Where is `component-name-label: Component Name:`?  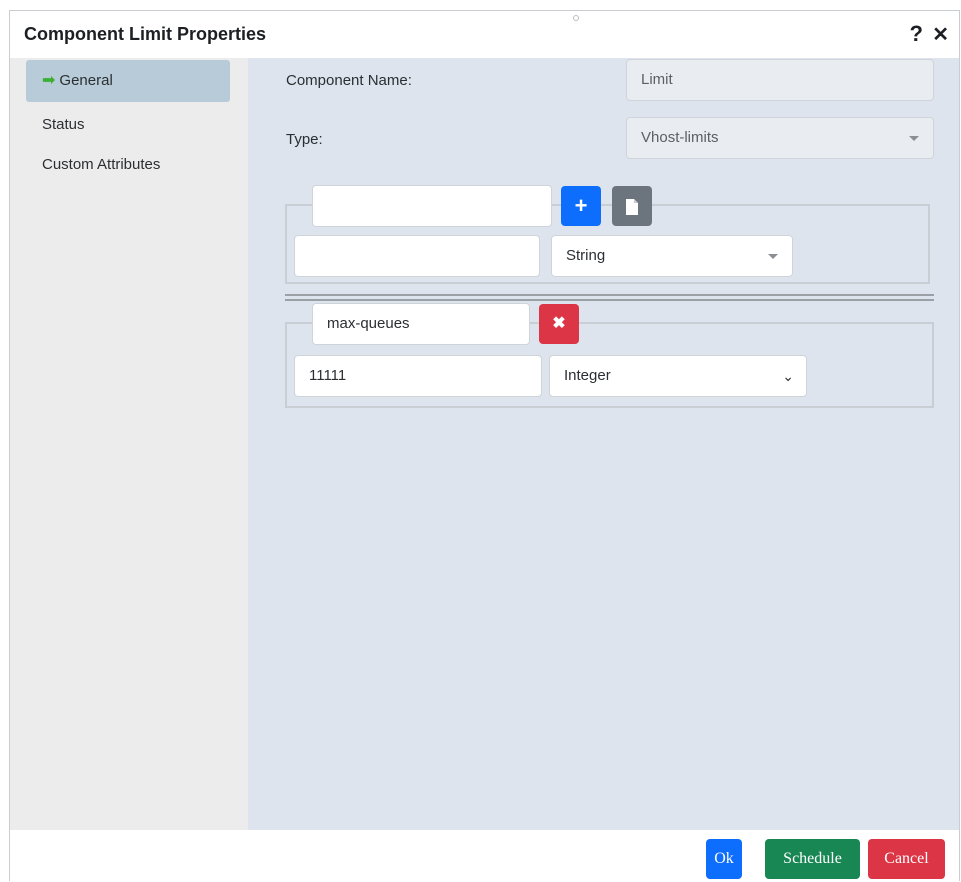
component-name-label: Component Name: is located at coordinates (349, 80).